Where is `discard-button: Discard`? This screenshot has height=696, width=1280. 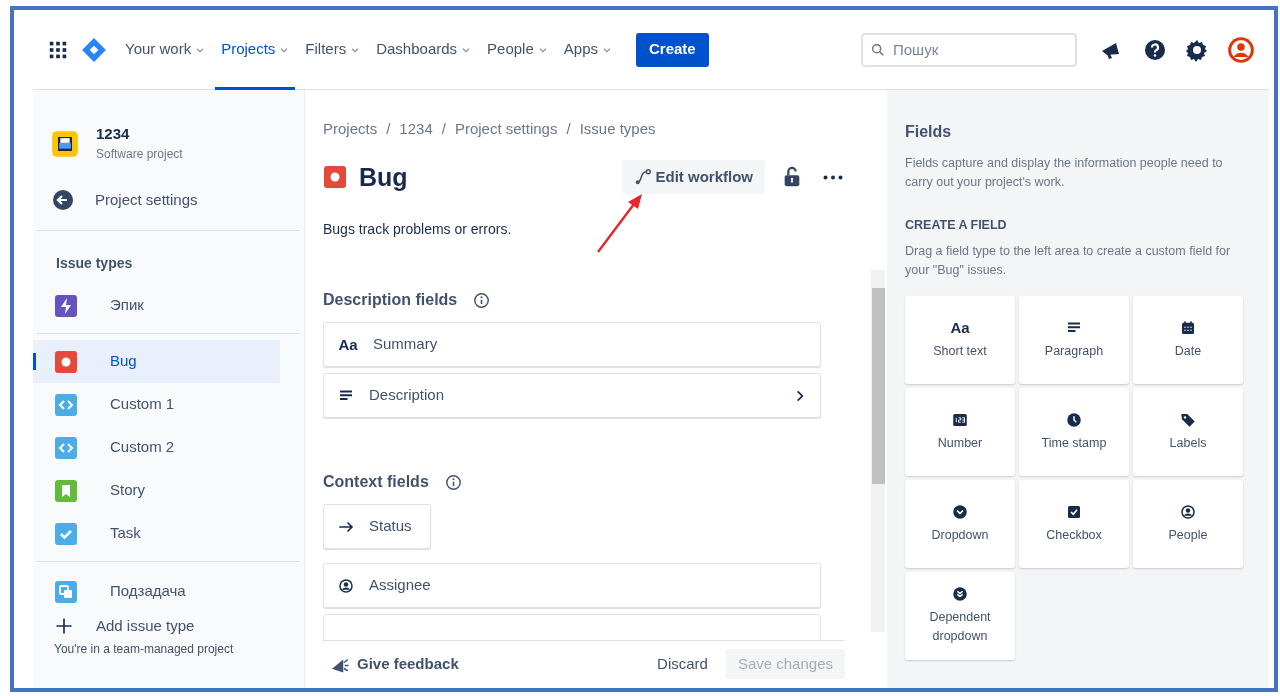 discard-button: Discard is located at coordinates (682, 664).